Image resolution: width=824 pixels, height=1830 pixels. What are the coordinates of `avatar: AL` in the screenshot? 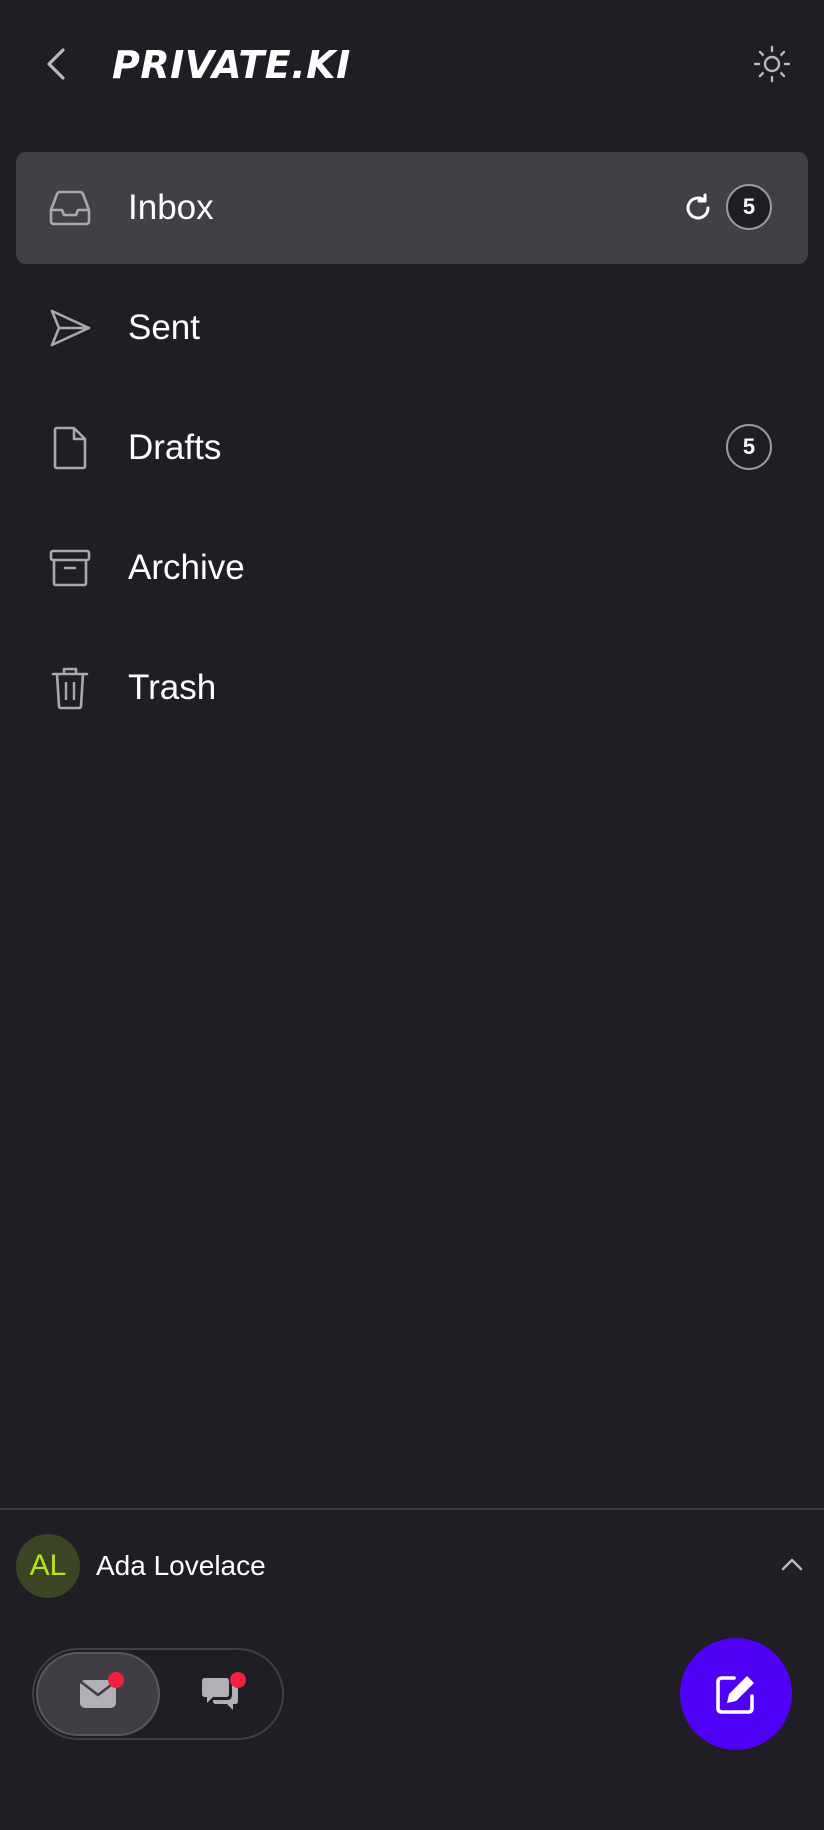 It's located at (48, 1566).